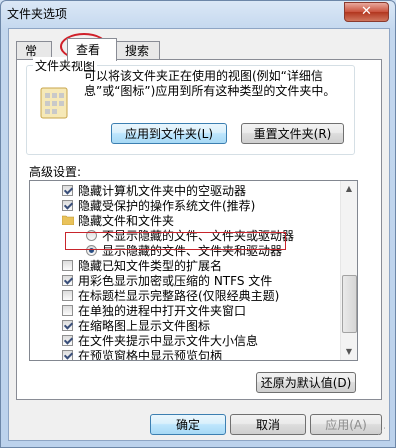 This screenshot has height=448, width=396. Describe the element at coordinates (37, 14) in the screenshot. I see `window-title: 文件夹选项` at that location.